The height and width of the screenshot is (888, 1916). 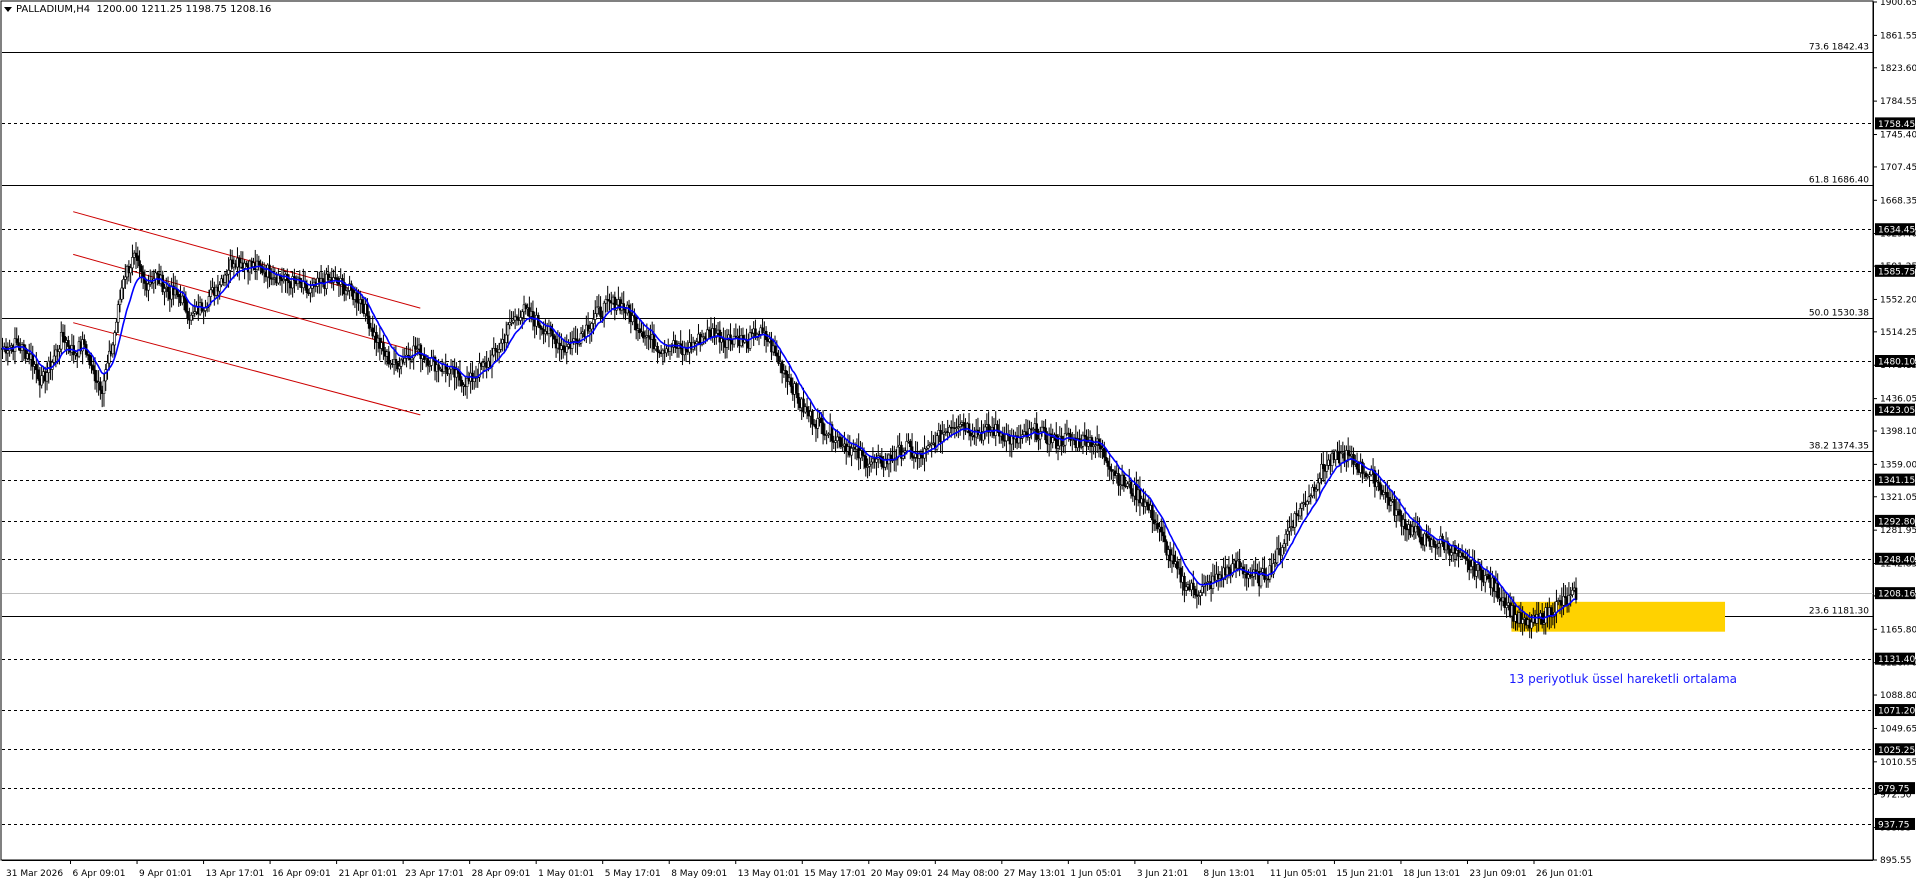 What do you see at coordinates (1896, 595) in the screenshot?
I see `current-price-label-text: 1208.16` at bounding box center [1896, 595].